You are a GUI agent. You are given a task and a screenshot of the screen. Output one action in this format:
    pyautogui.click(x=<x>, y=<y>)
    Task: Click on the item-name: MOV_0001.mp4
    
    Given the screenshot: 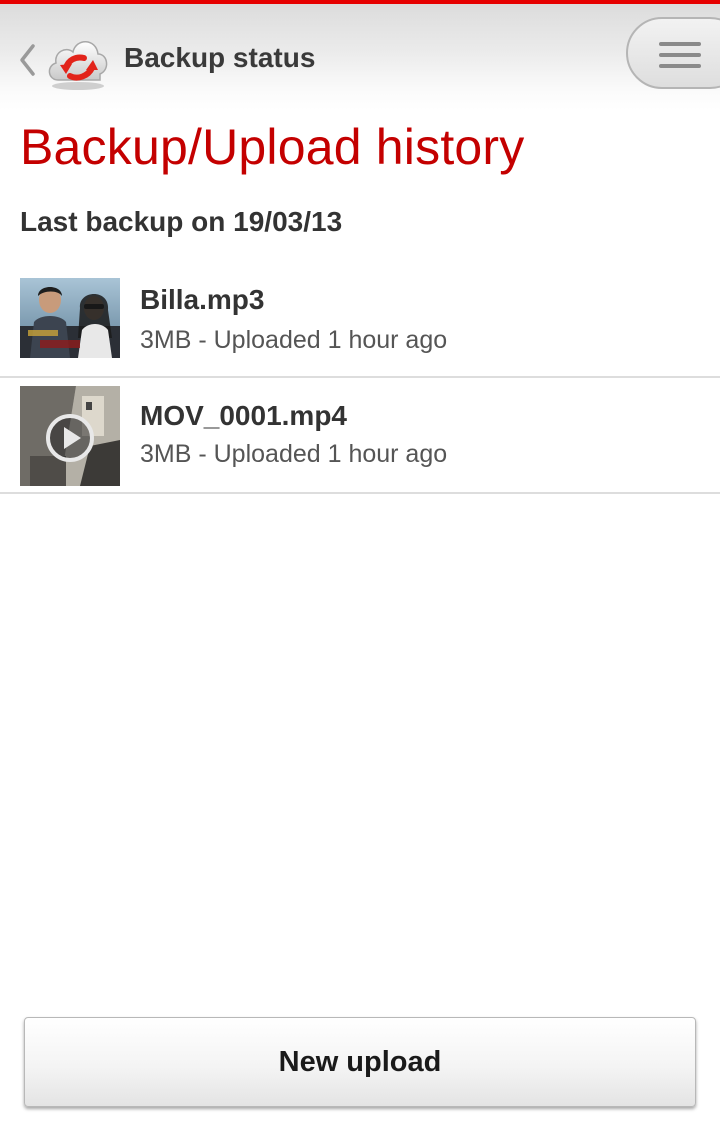 What is the action you would take?
    pyautogui.click(x=243, y=415)
    